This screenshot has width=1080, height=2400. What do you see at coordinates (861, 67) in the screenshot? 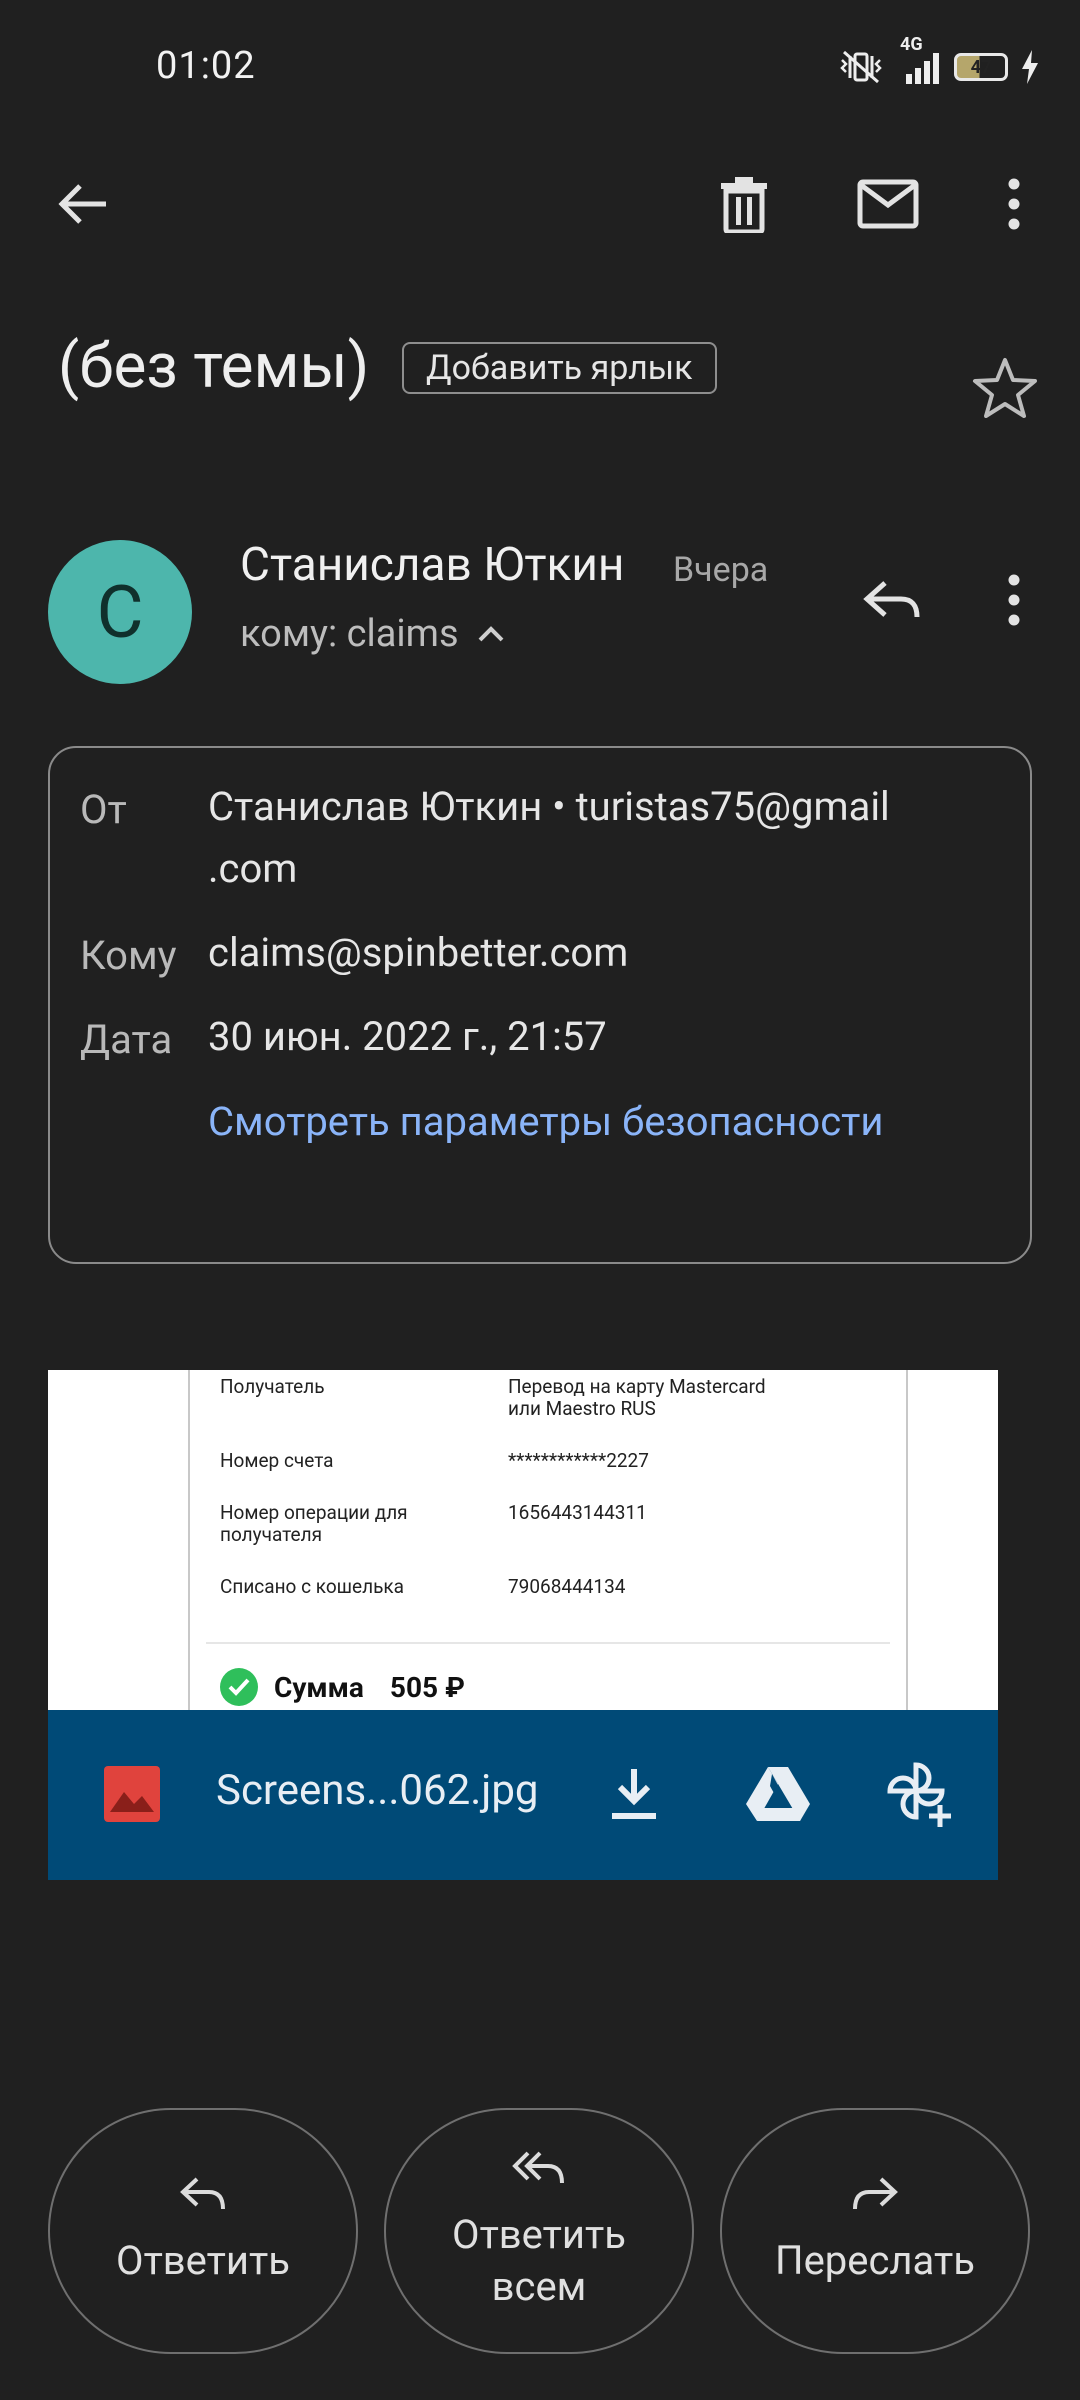
I see `mute-vibrate-icon` at bounding box center [861, 67].